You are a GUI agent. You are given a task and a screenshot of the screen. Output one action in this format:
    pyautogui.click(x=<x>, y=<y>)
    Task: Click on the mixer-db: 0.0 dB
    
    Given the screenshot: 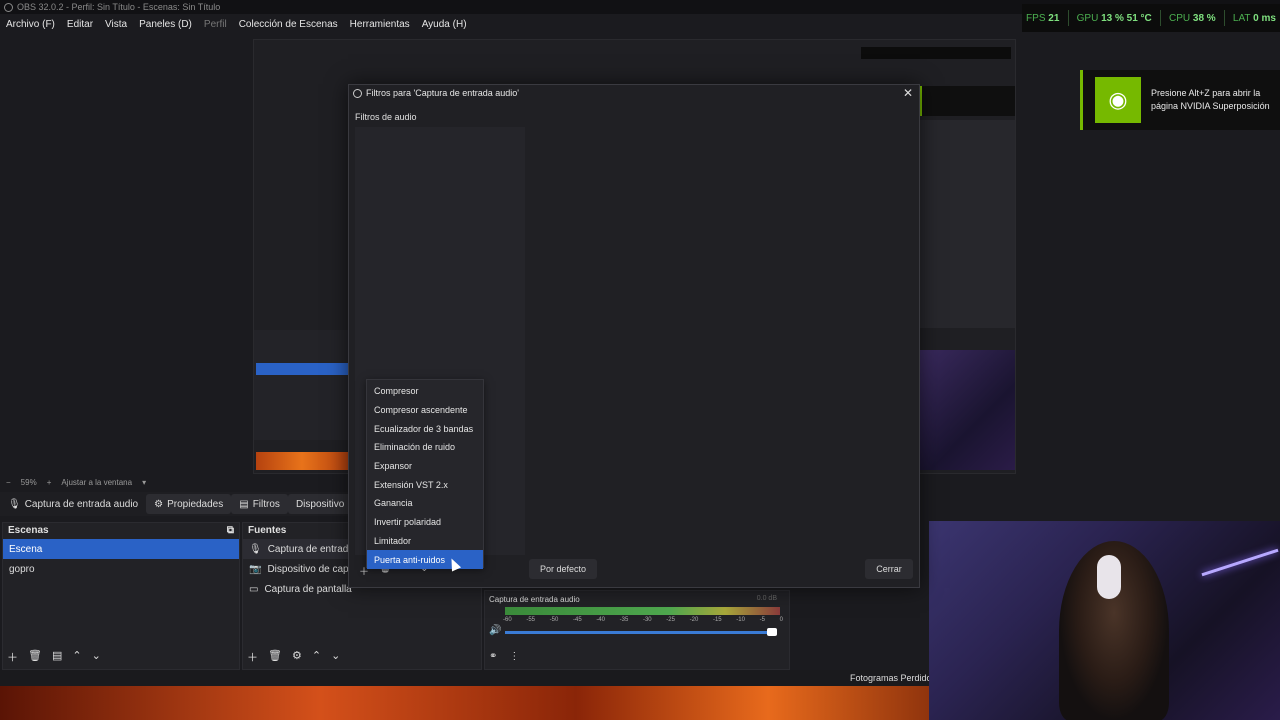 What is the action you would take?
    pyautogui.click(x=766, y=598)
    